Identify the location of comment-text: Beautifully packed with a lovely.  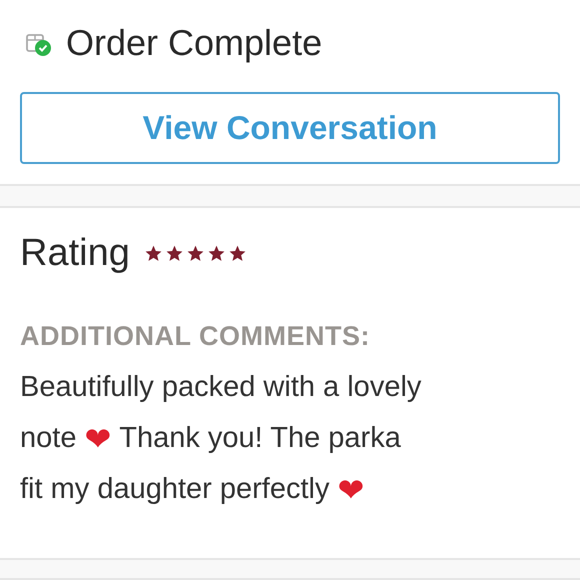
(221, 387).